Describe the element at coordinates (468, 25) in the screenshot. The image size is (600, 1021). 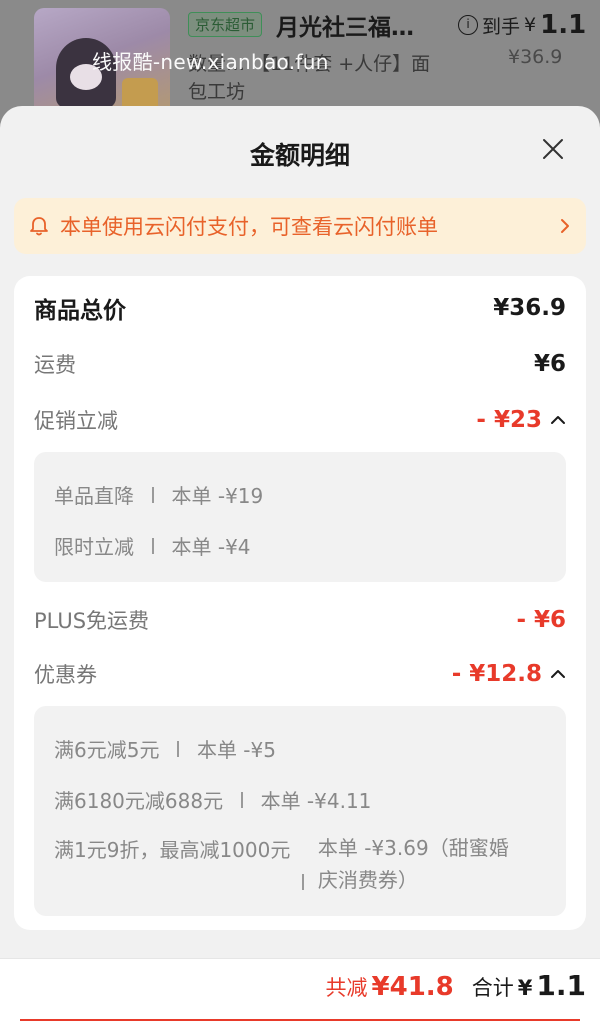
I see `info-icon: i` at that location.